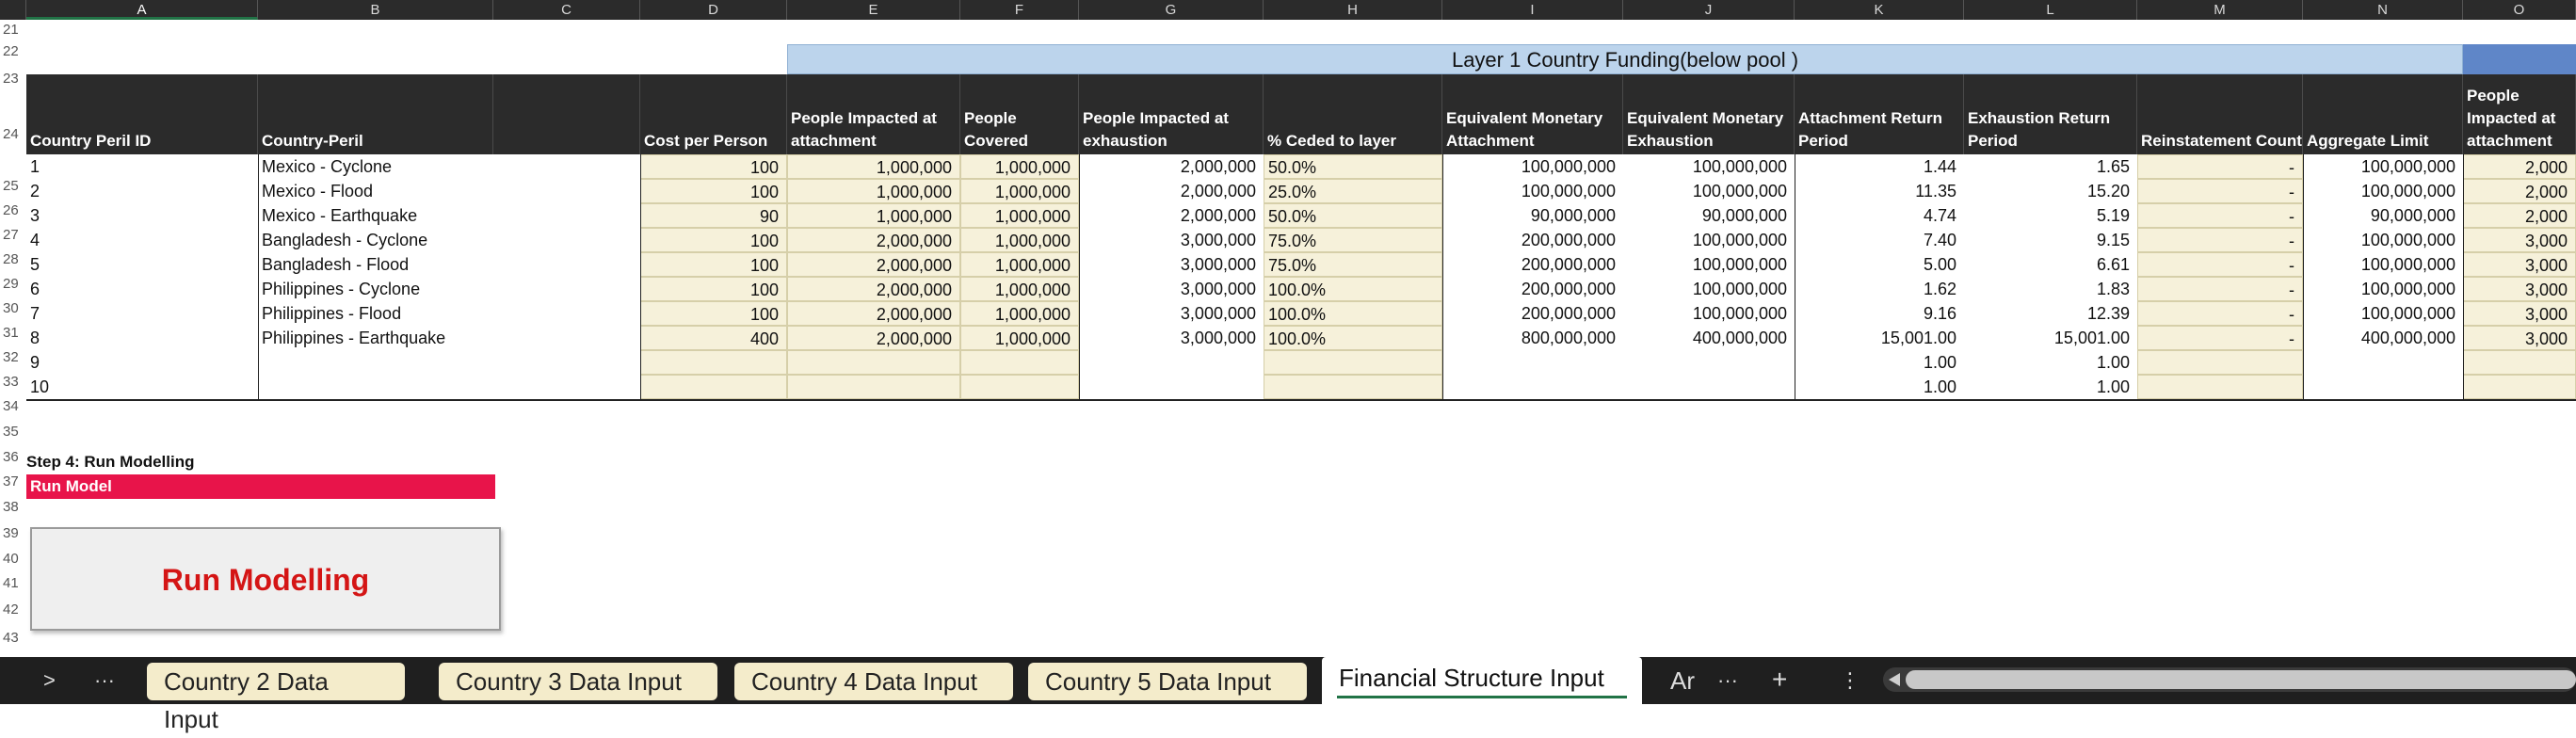 This screenshot has height=738, width=2576. I want to click on cell-attachment-return-period: 11.35, so click(1879, 191).